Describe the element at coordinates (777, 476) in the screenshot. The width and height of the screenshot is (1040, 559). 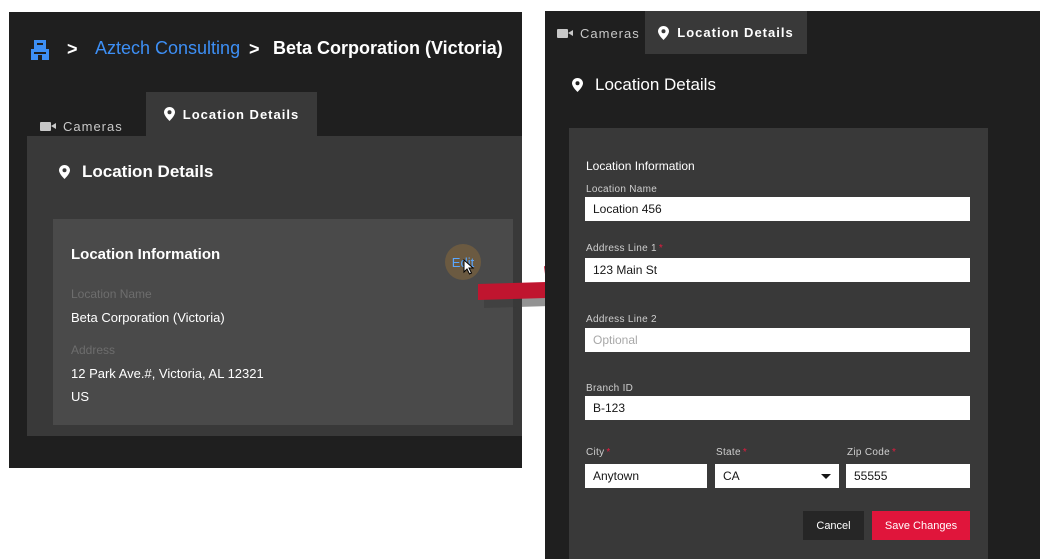
I see `state-select: CA` at that location.